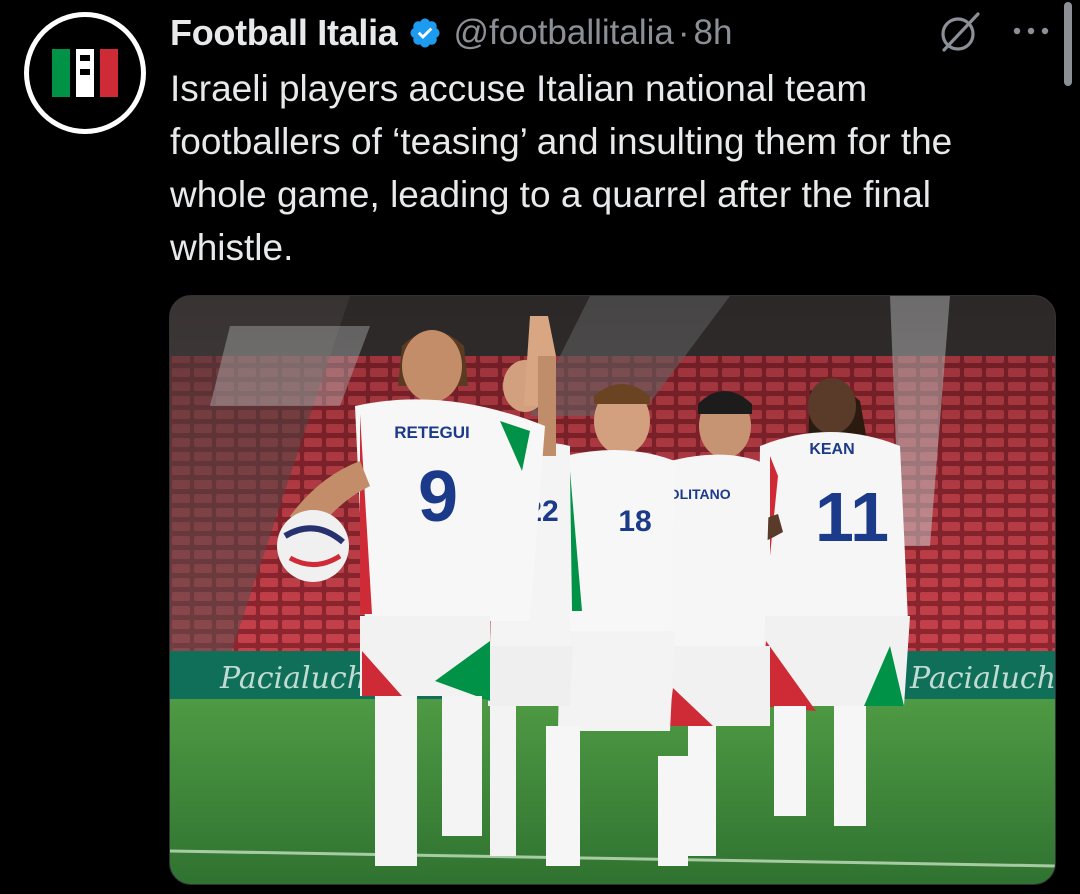 This screenshot has height=894, width=1080. What do you see at coordinates (425, 33) in the screenshot?
I see `verified-badge-icon` at bounding box center [425, 33].